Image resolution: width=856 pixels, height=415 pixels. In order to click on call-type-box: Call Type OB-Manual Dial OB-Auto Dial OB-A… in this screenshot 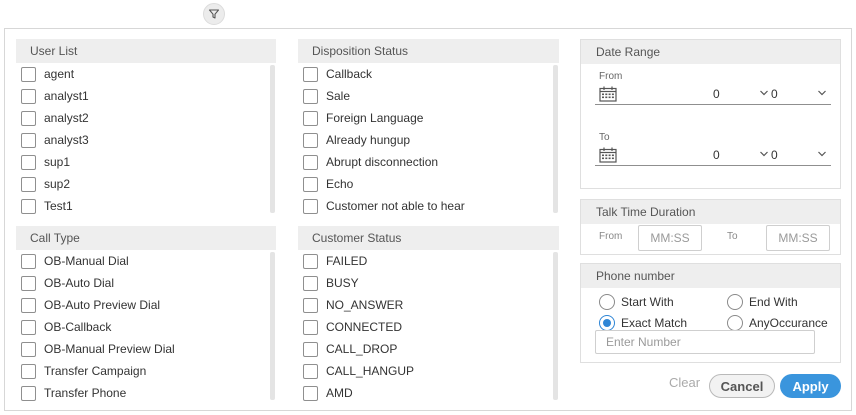, I will do `click(146, 314)`.